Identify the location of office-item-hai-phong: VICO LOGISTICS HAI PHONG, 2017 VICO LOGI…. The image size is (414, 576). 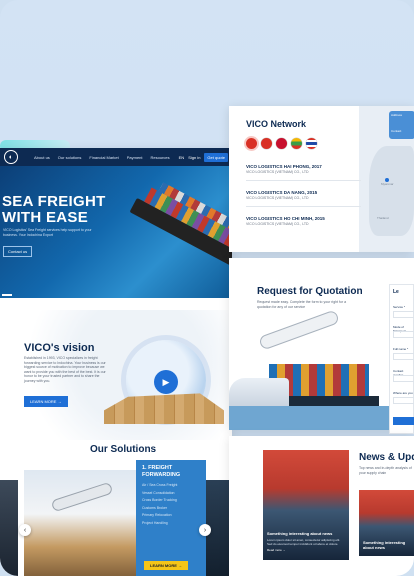
(284, 169).